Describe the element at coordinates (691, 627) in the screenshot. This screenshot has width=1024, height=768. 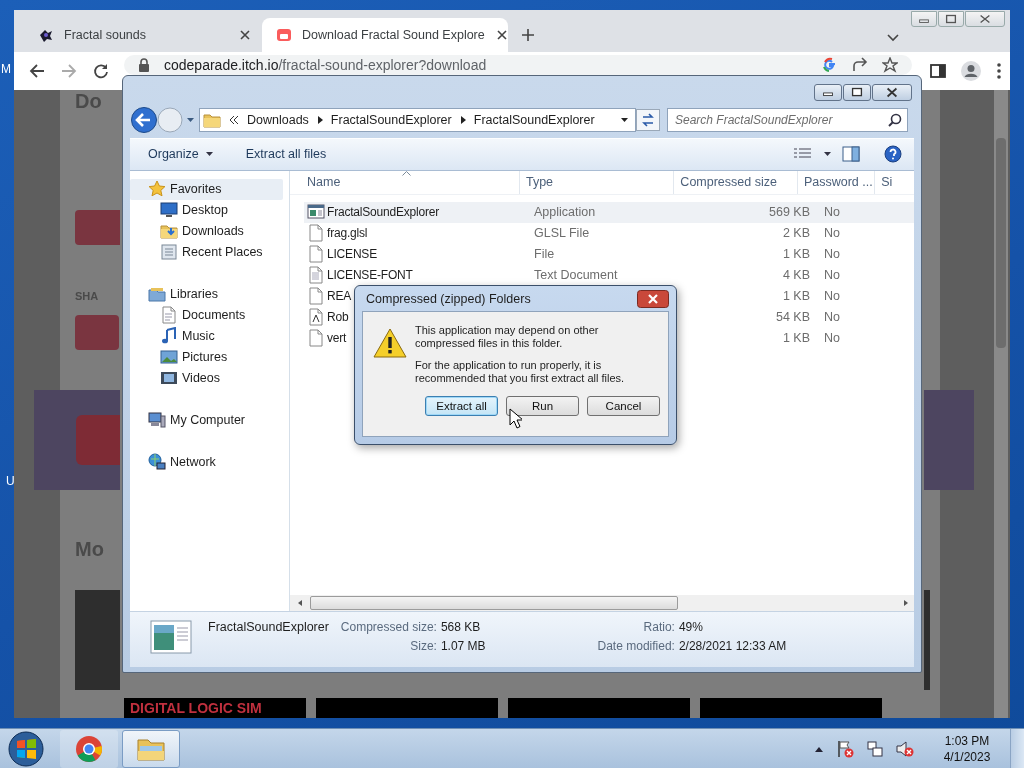
I see `detail-value: 49%` at that location.